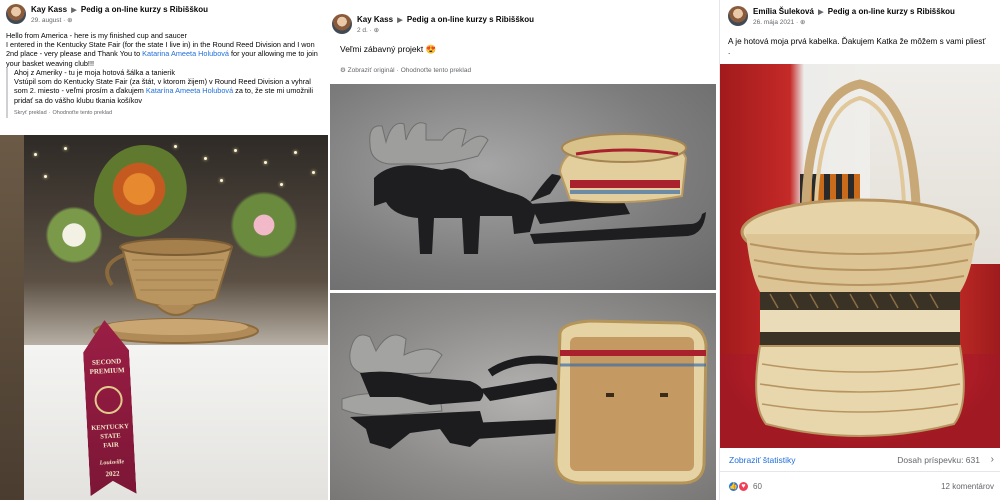 The height and width of the screenshot is (500, 1000). I want to click on chevron-right-icon: ›, so click(992, 459).